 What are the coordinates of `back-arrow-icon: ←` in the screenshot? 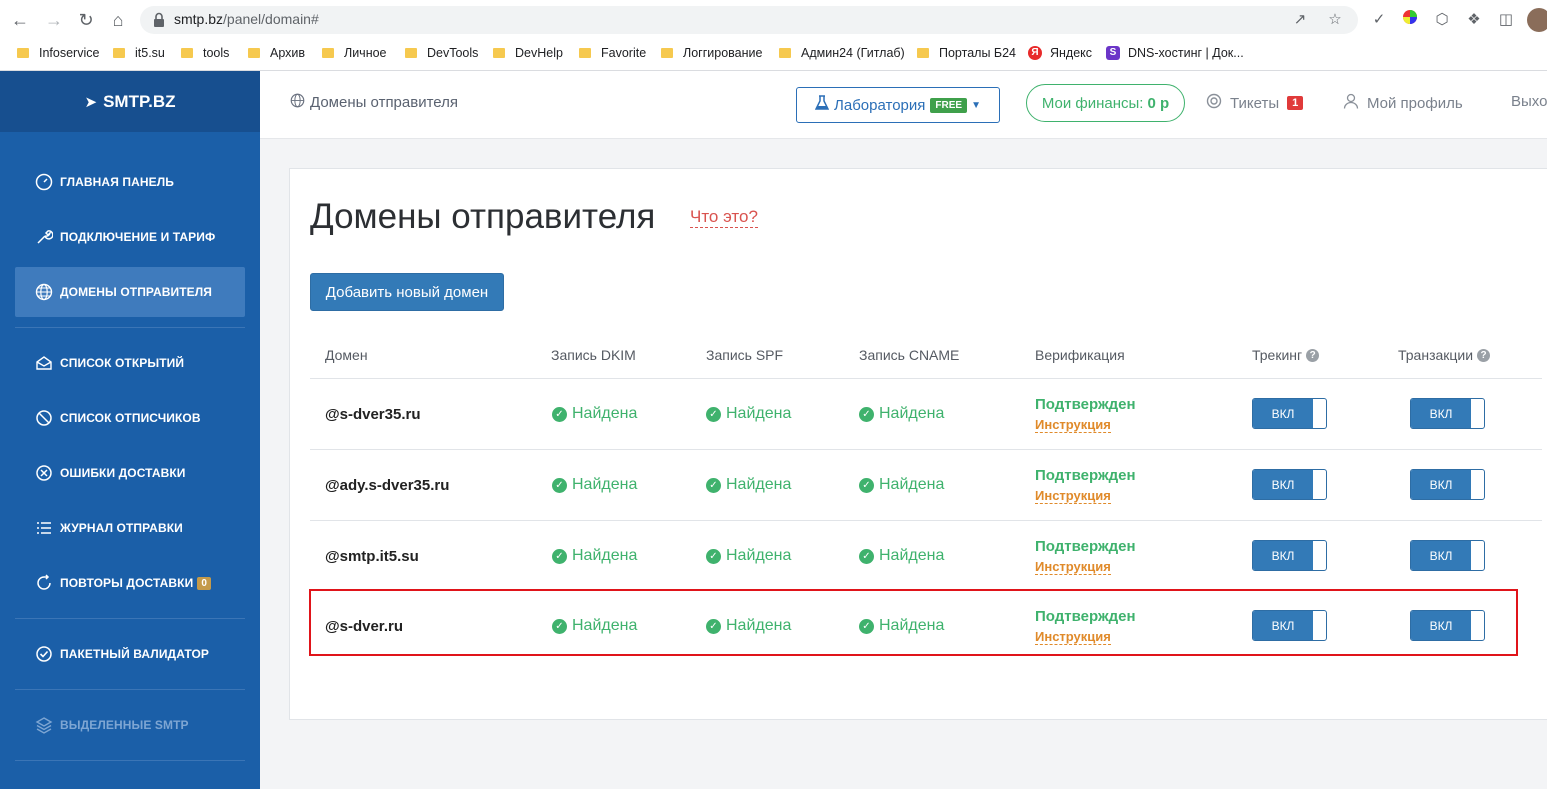 It's located at (20, 20).